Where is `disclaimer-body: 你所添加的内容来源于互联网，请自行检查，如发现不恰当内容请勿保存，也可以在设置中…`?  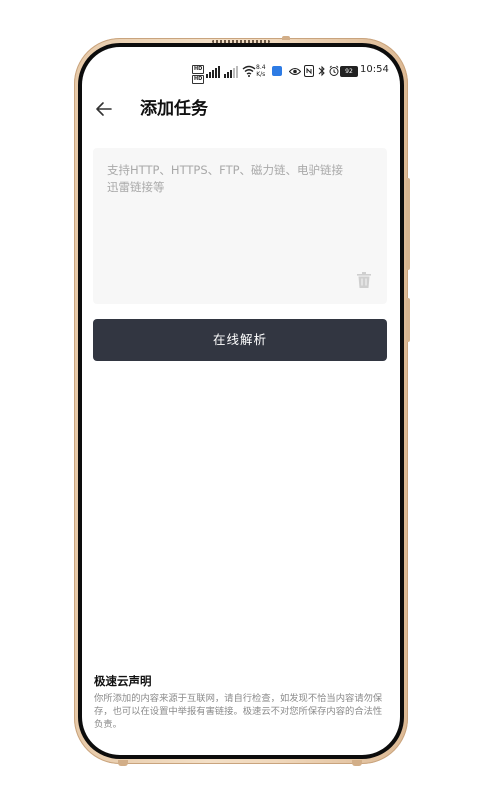 disclaimer-body: 你所添加的内容来源于互联网，请自行检查，如发现不恰当内容请勿保存，也可以在设置中… is located at coordinates (238, 711).